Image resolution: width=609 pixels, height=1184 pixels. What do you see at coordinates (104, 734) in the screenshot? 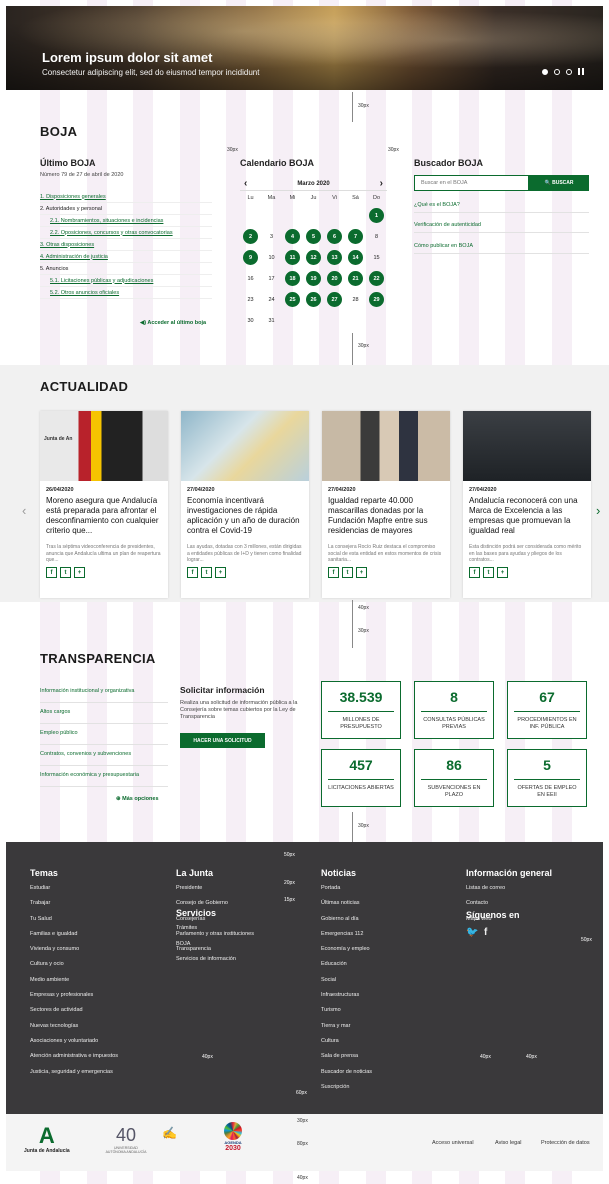
I see `transparency-link: Empleo público` at bounding box center [104, 734].